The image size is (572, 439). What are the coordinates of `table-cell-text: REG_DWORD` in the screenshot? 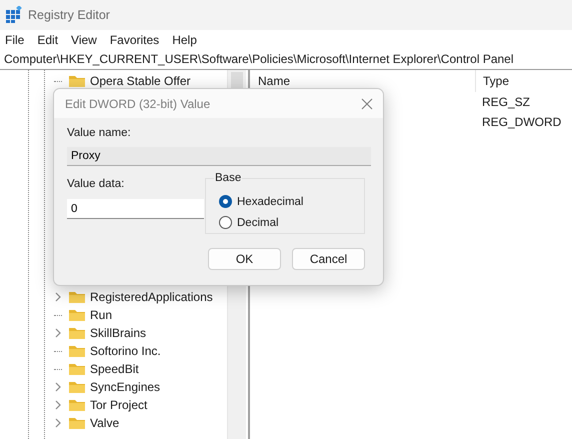 It's located at (521, 122).